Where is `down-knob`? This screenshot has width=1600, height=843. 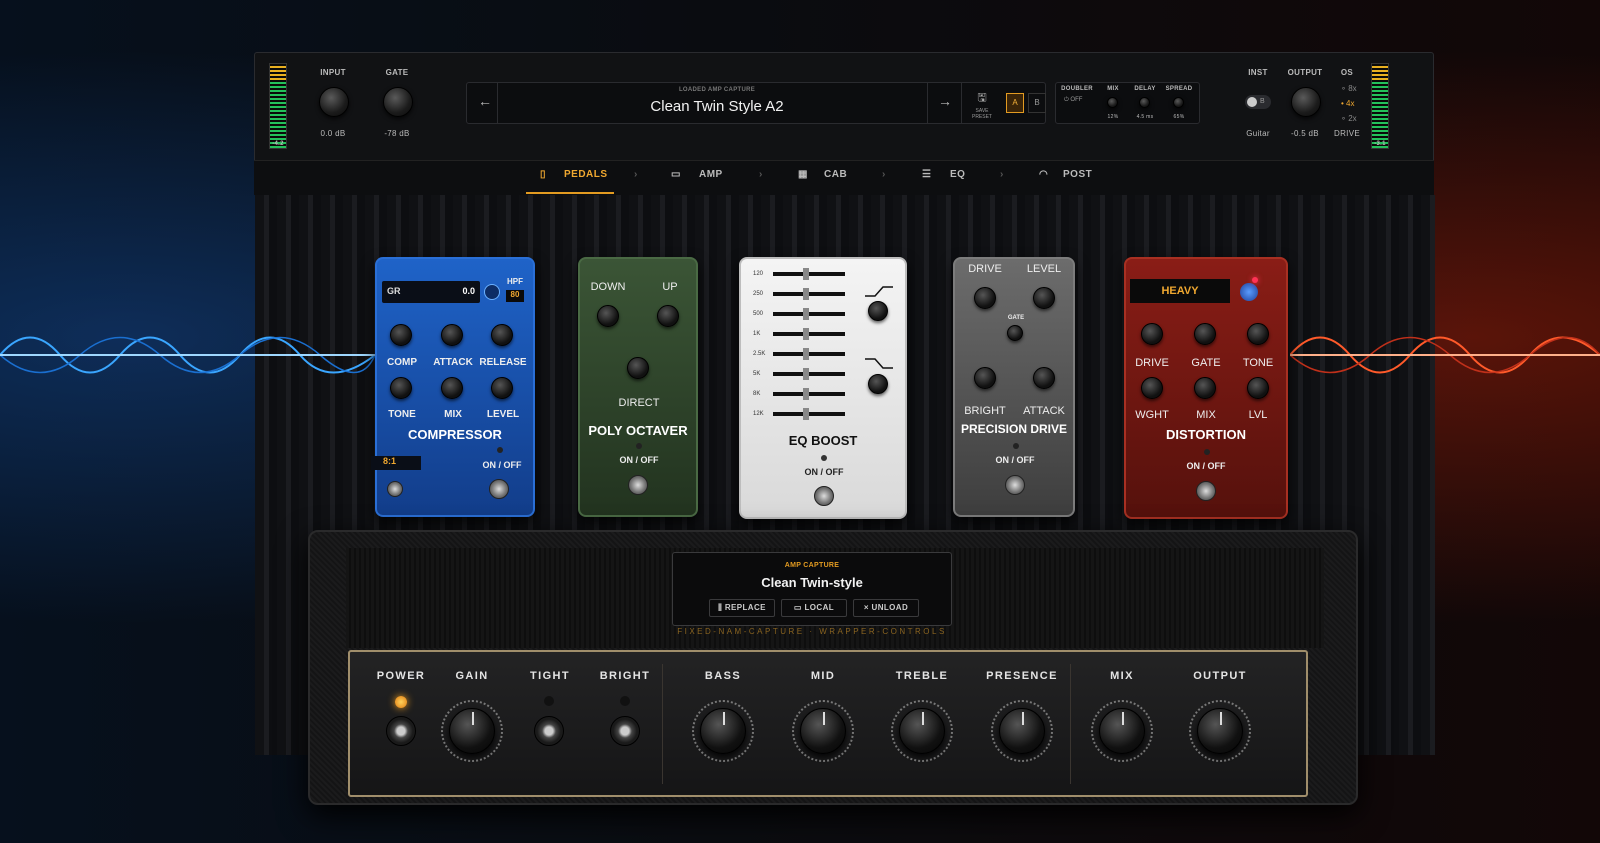 down-knob is located at coordinates (608, 316).